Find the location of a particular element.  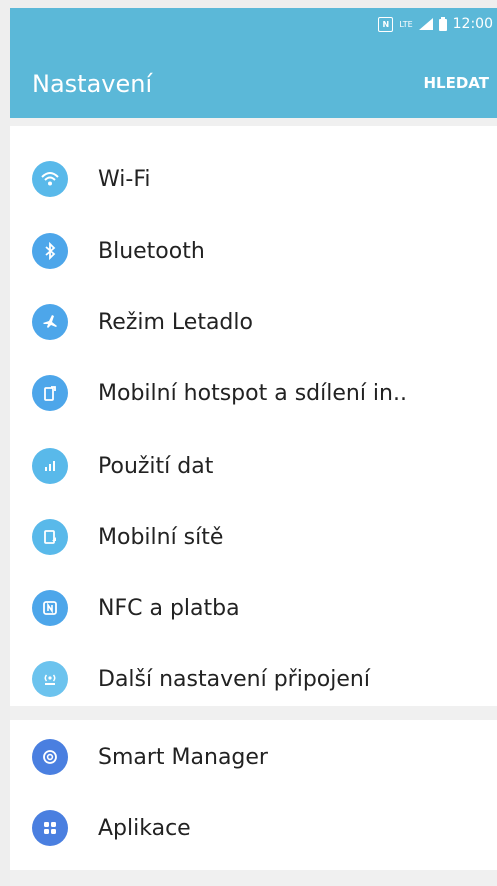

smart-manager-icon is located at coordinates (50, 757).